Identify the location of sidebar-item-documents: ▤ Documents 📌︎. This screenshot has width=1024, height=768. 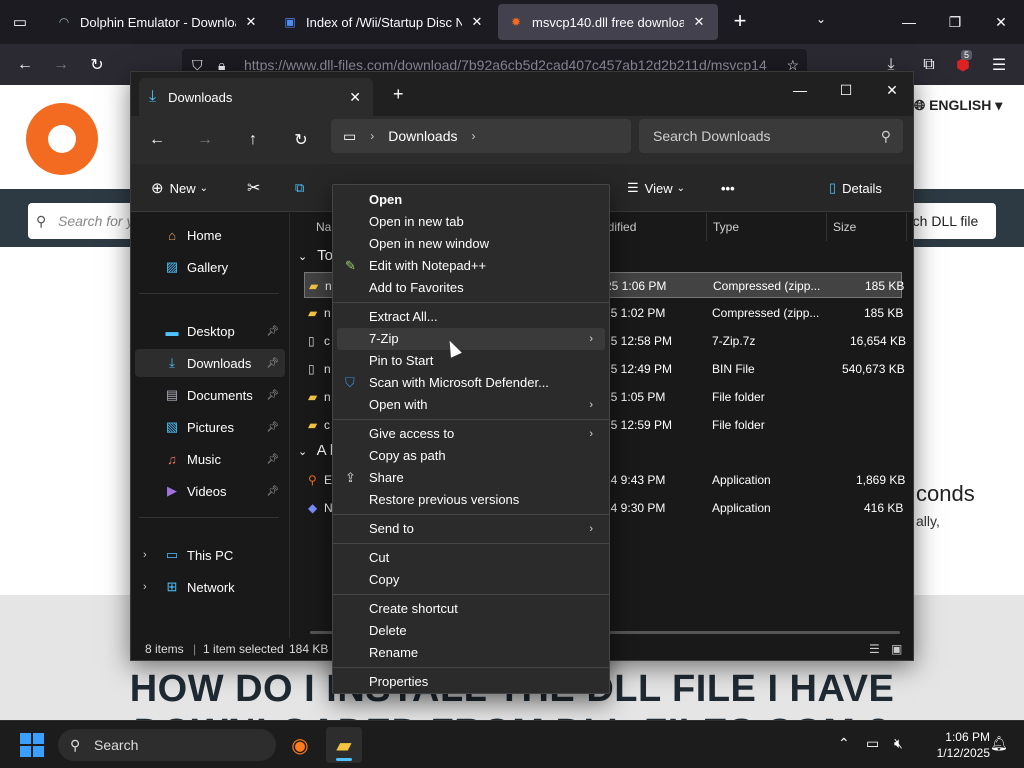
(210, 395).